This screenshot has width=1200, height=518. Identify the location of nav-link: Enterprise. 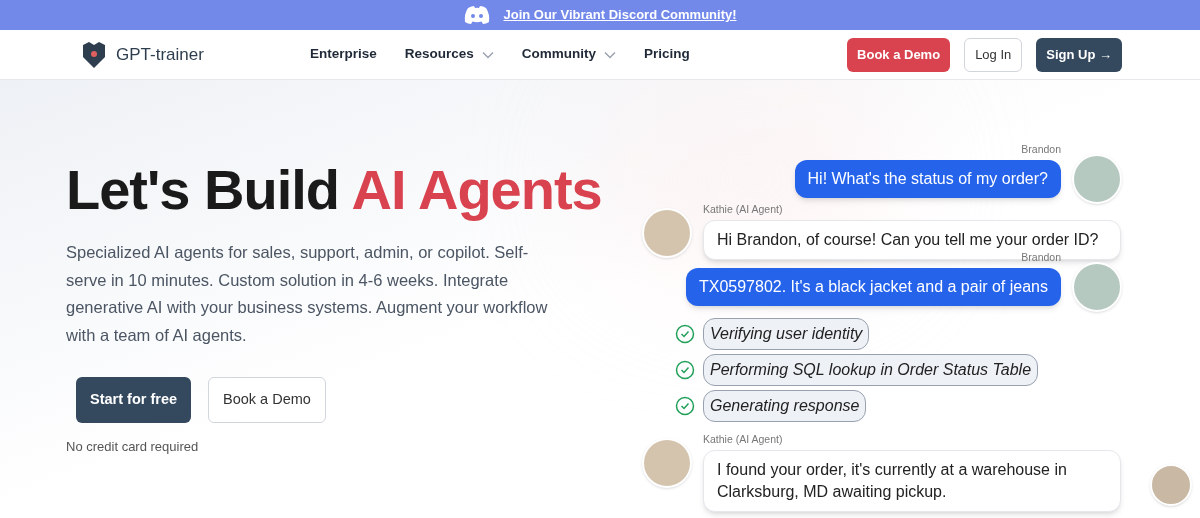
(343, 54).